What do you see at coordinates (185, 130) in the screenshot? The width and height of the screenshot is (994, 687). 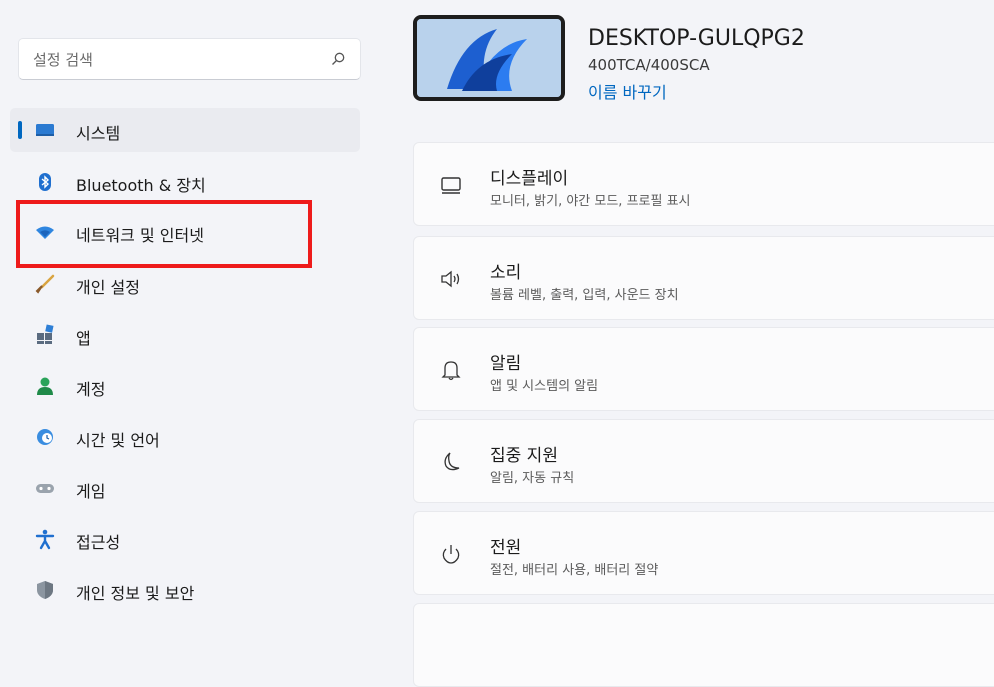 I see `sidebar-item-system: 시스템` at bounding box center [185, 130].